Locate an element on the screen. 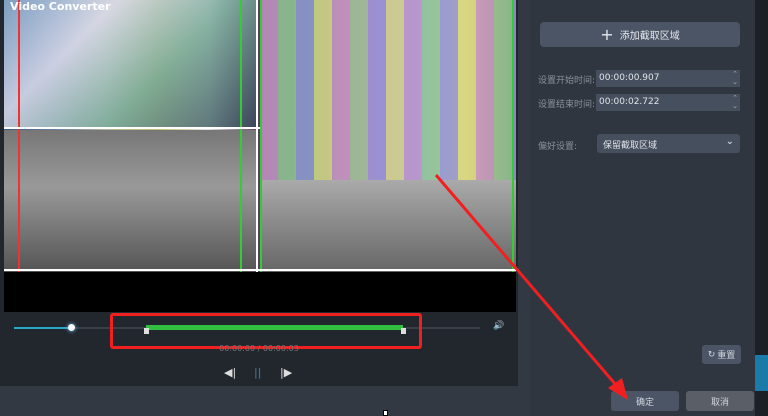  ok-button: 确定 is located at coordinates (645, 401).